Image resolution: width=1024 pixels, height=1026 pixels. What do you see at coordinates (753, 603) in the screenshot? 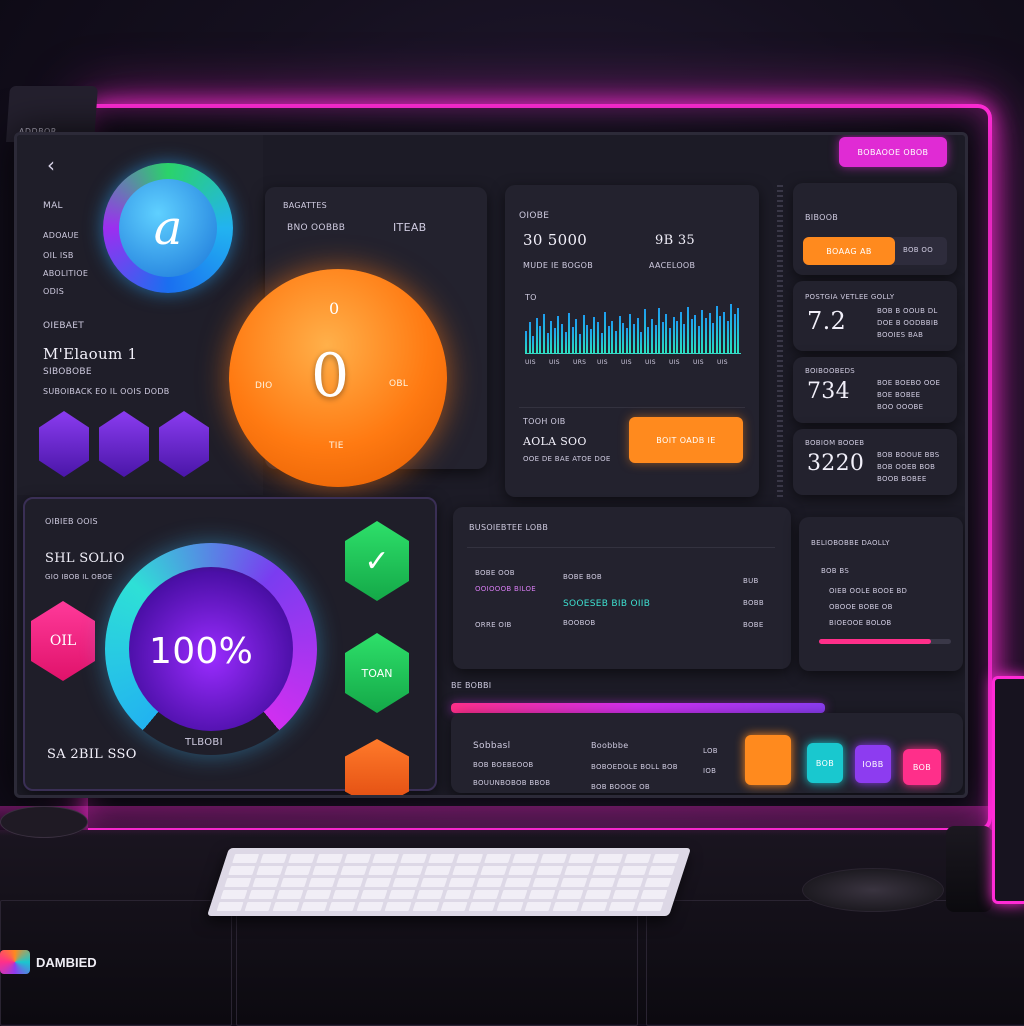
I see `table-cell-2-3: BOBB` at bounding box center [753, 603].